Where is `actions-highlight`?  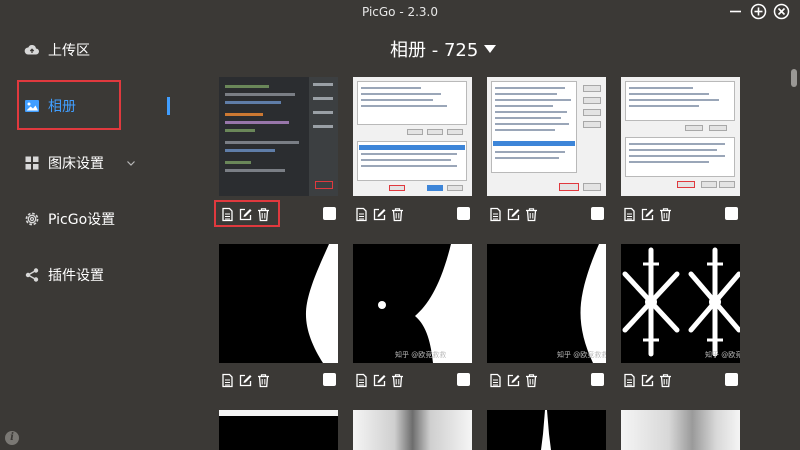
actions-highlight is located at coordinates (247, 213).